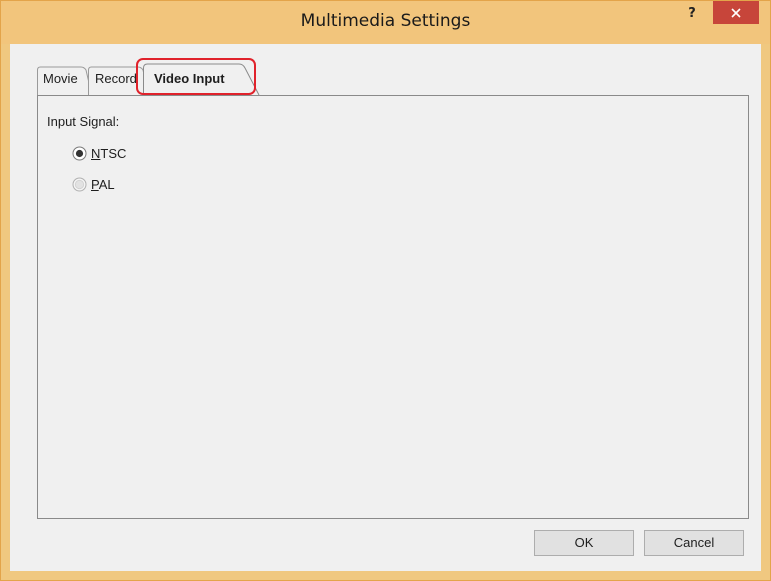  Describe the element at coordinates (694, 543) in the screenshot. I see `cancel-button: Cancel` at that location.